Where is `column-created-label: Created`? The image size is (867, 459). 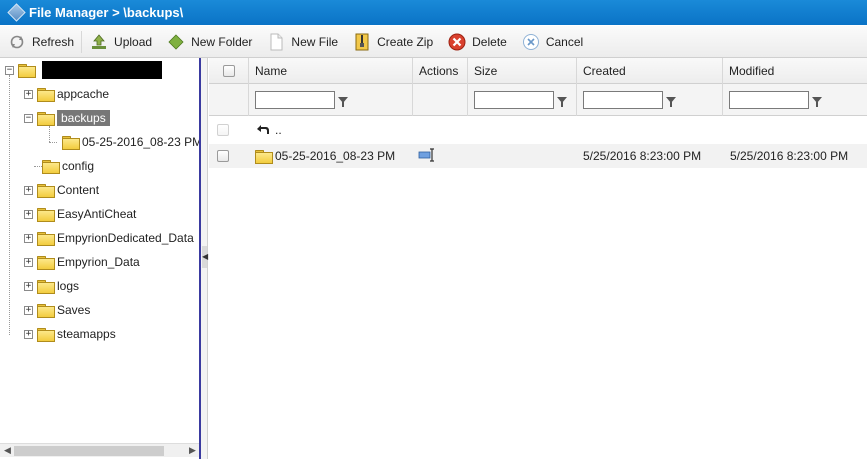
column-created-label: Created is located at coordinates (604, 71).